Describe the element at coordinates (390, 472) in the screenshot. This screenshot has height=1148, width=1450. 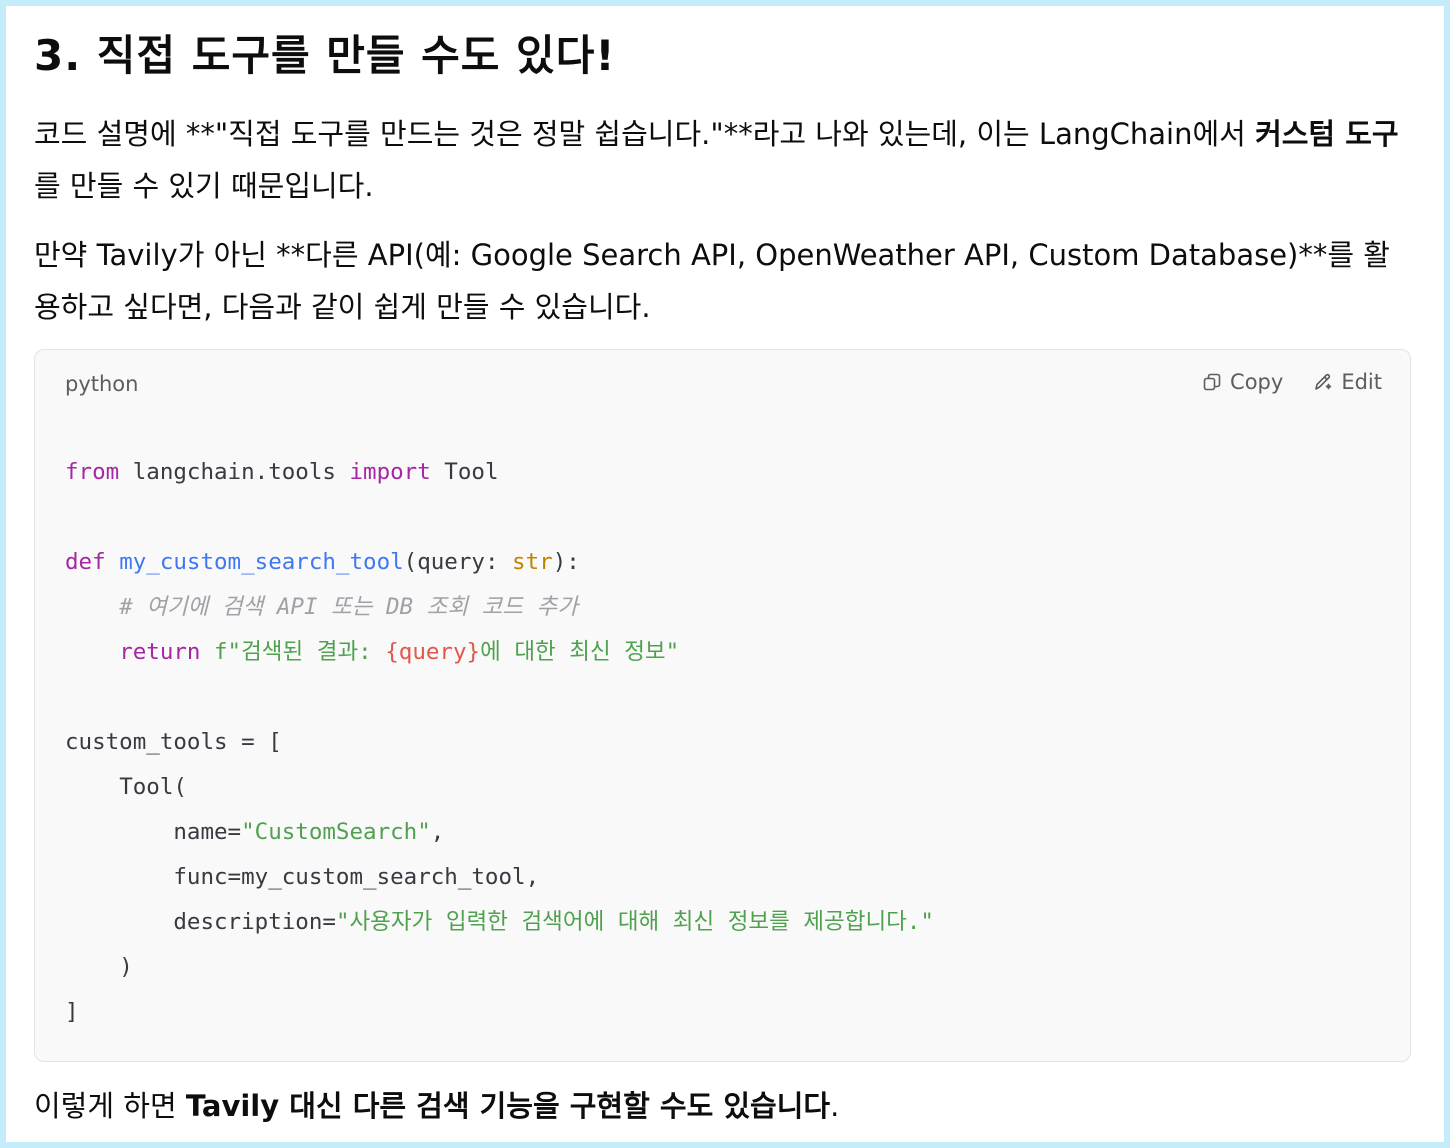
I see `code-token: import` at that location.